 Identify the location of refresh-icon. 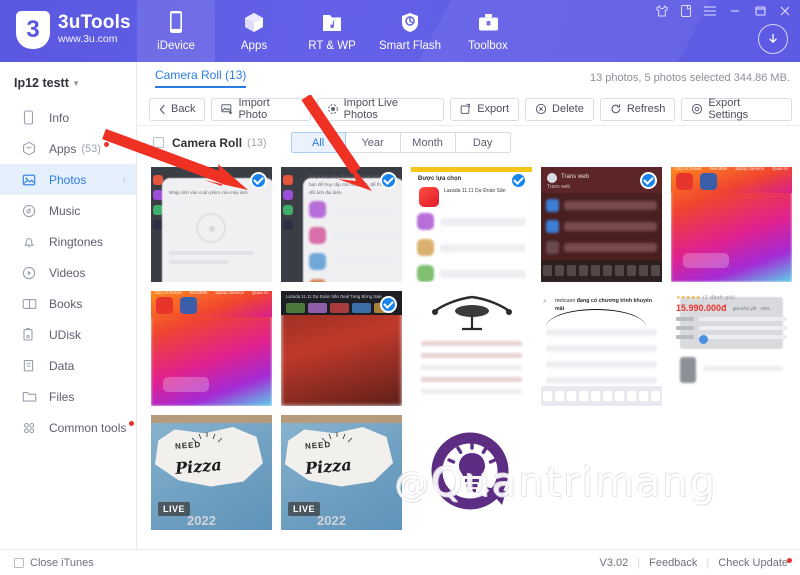
(615, 109).